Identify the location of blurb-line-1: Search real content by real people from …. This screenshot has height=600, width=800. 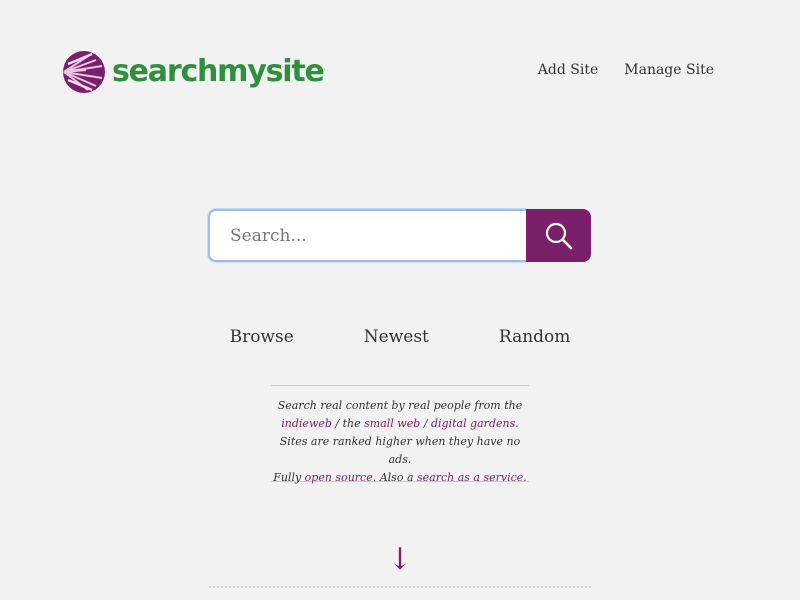
(400, 405).